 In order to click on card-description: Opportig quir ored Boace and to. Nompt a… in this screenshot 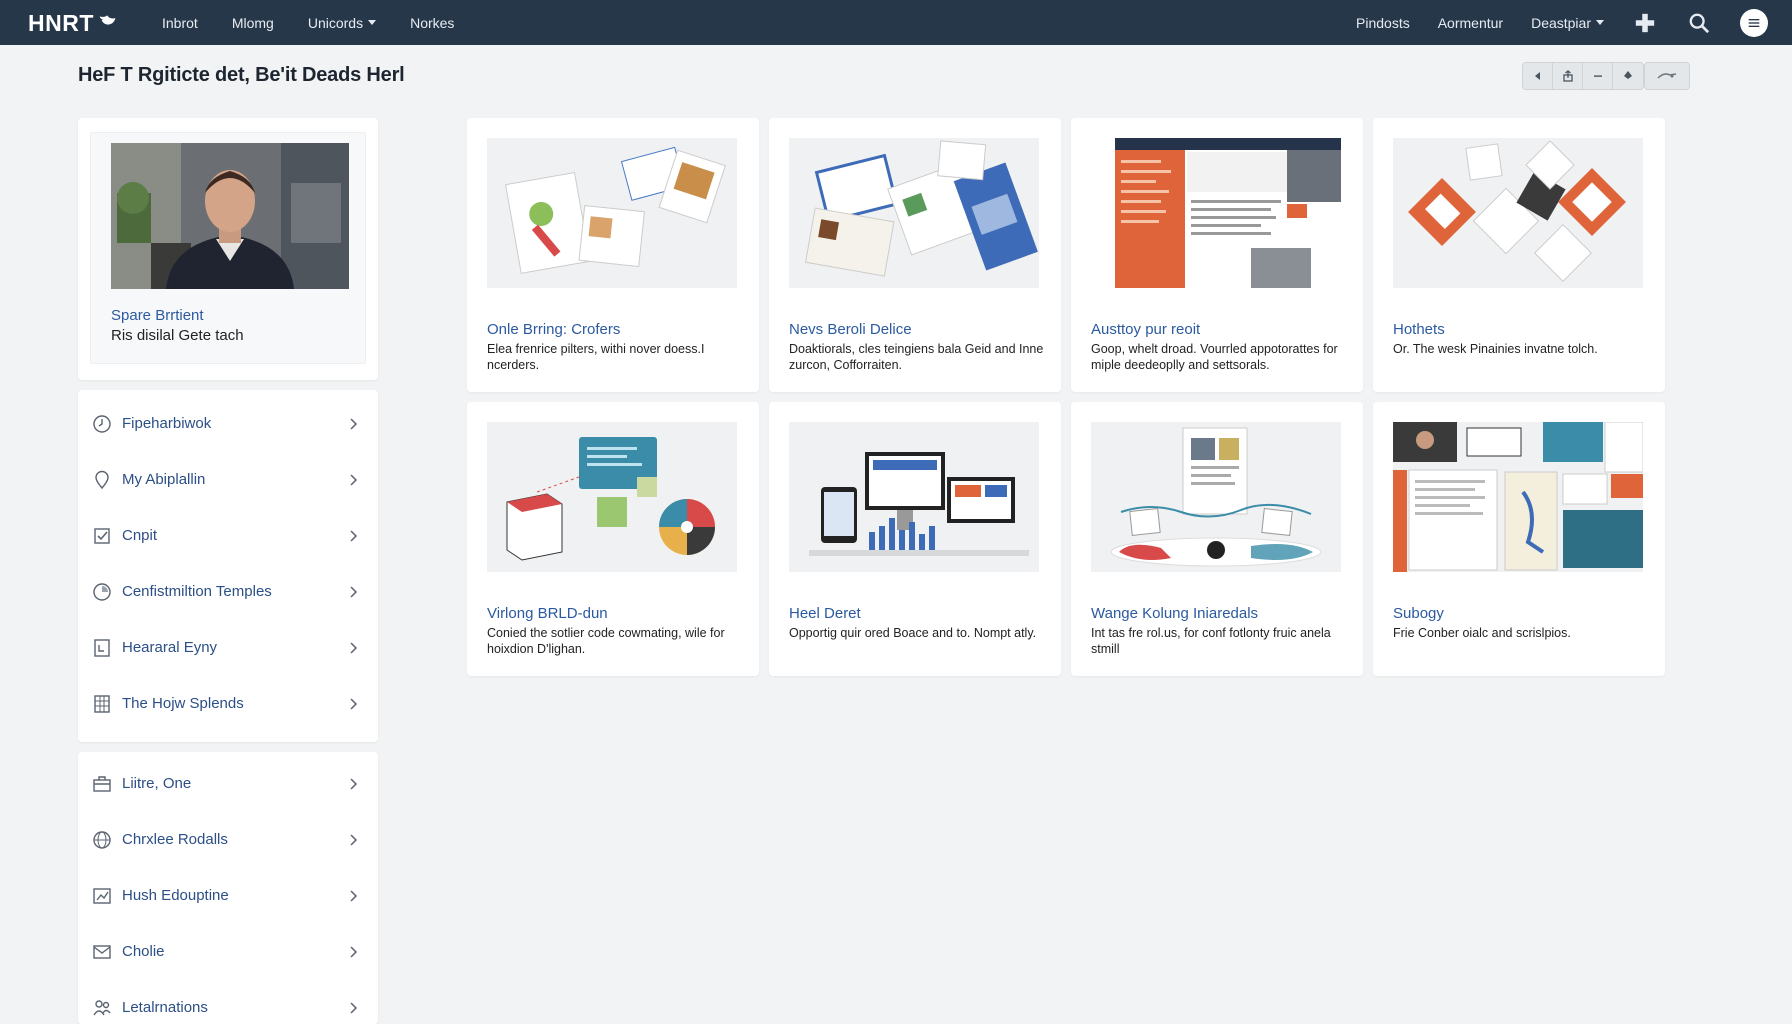, I will do `click(913, 633)`.